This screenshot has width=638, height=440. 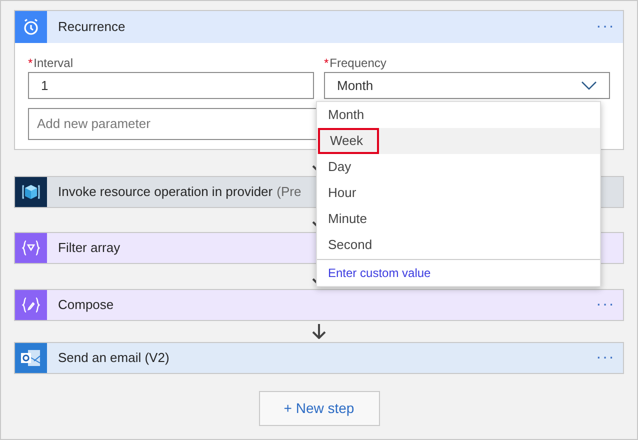 What do you see at coordinates (289, 192) in the screenshot?
I see `step-title-suffix: (Pre` at bounding box center [289, 192].